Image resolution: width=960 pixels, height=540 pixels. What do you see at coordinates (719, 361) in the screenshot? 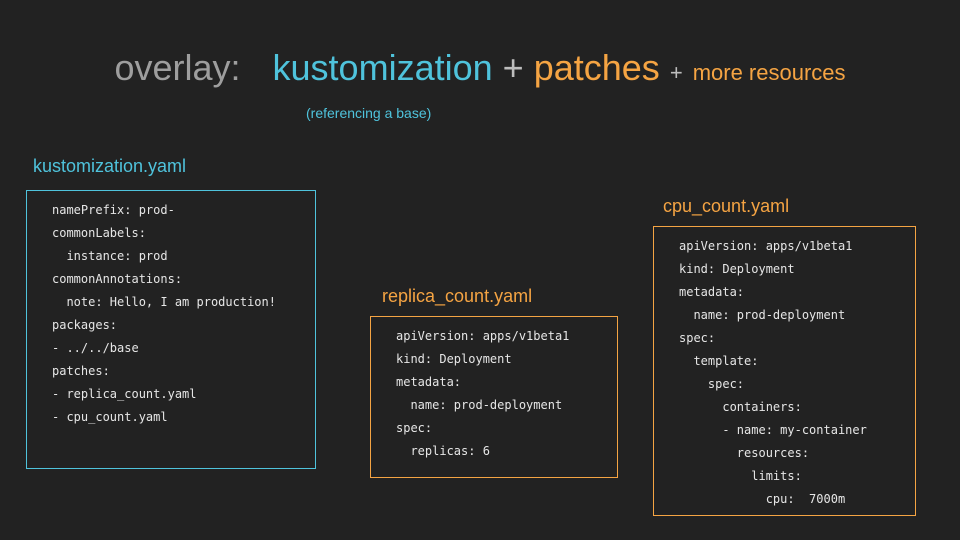
I see `code-line: template:` at bounding box center [719, 361].